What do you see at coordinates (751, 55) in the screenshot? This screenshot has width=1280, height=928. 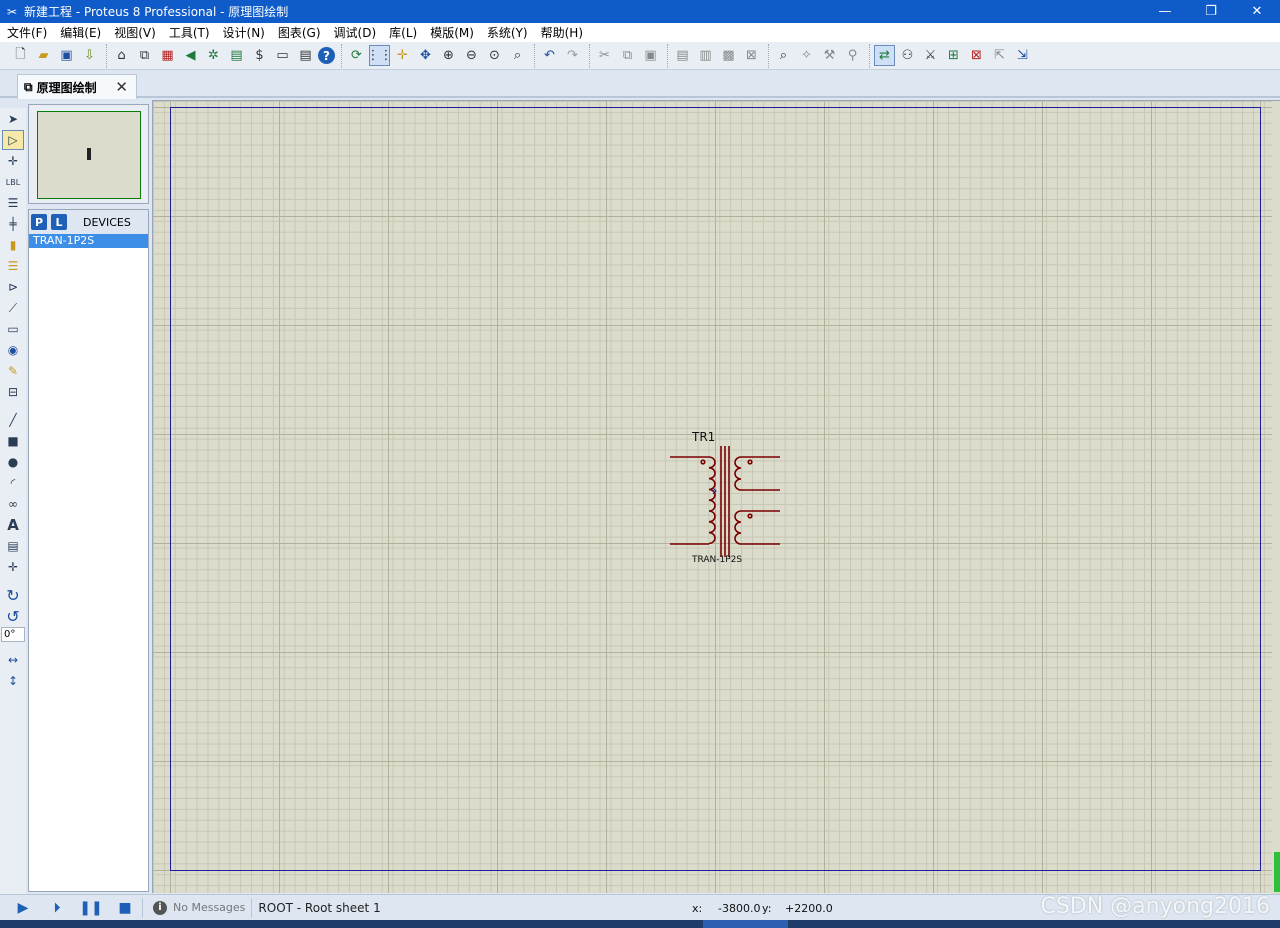 I see `block-delete-icon: ⊠` at bounding box center [751, 55].